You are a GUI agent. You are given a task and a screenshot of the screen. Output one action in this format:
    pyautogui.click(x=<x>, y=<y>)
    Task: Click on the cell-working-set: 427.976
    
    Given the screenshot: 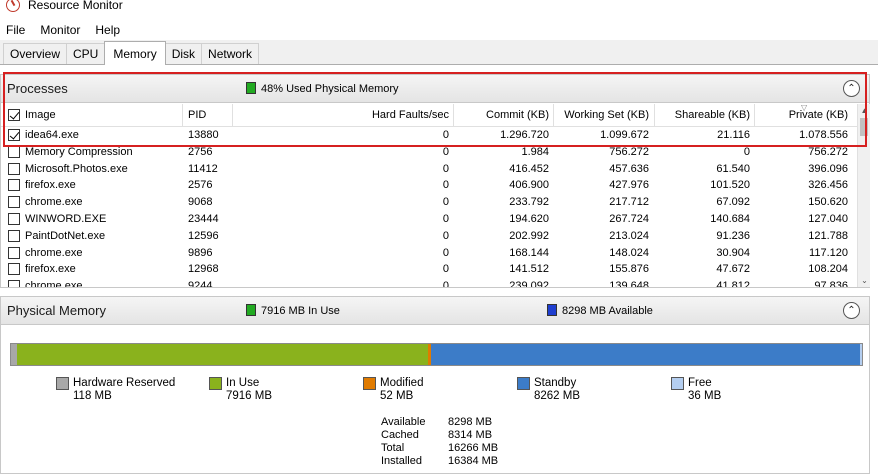 What is the action you would take?
    pyautogui.click(x=629, y=185)
    